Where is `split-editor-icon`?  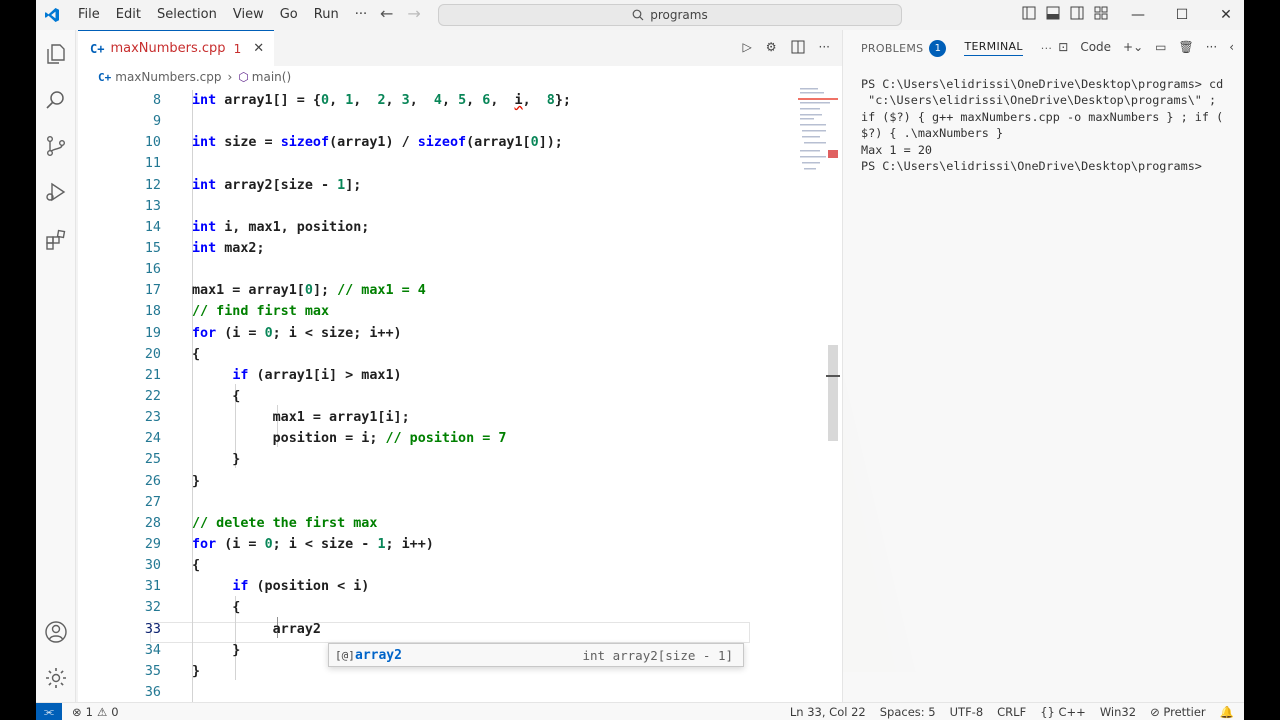
split-editor-icon is located at coordinates (798, 47).